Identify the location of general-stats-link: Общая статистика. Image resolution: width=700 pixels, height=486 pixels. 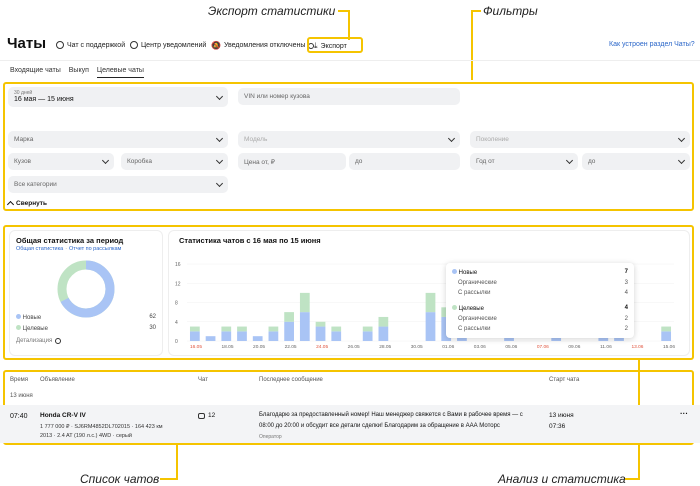
(39, 249).